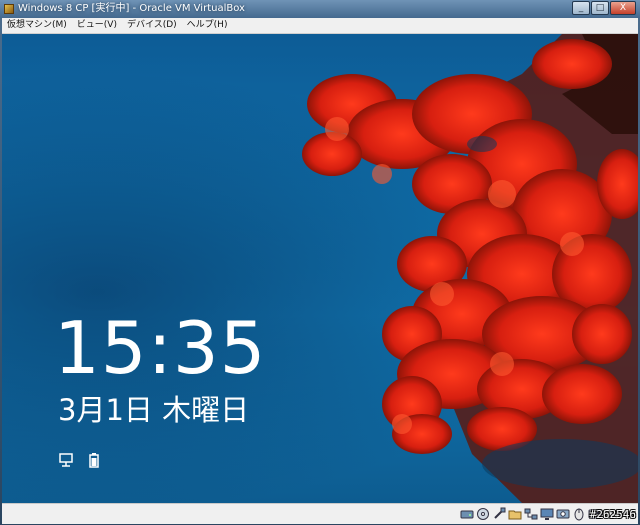 The width and height of the screenshot is (640, 525). I want to click on menu-devices: デバイス(D), so click(152, 25).